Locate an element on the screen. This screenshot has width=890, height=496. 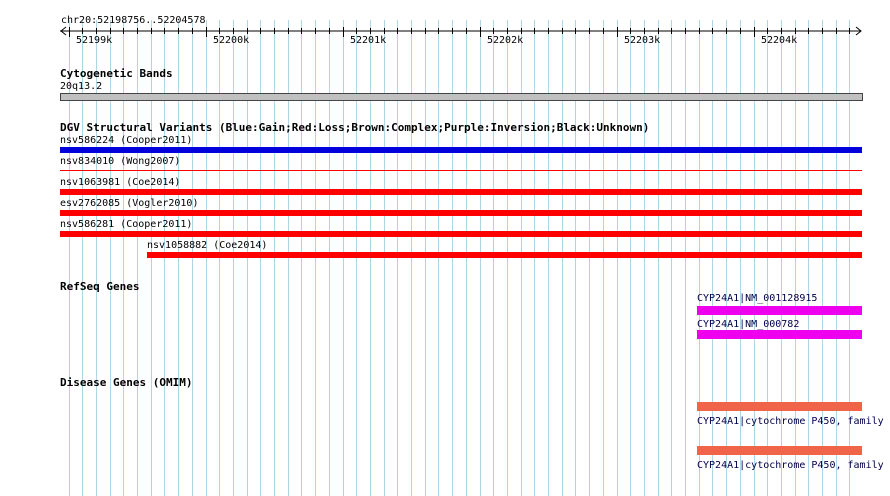
track-title: Disease Genes (OMIM) is located at coordinates (126, 382).